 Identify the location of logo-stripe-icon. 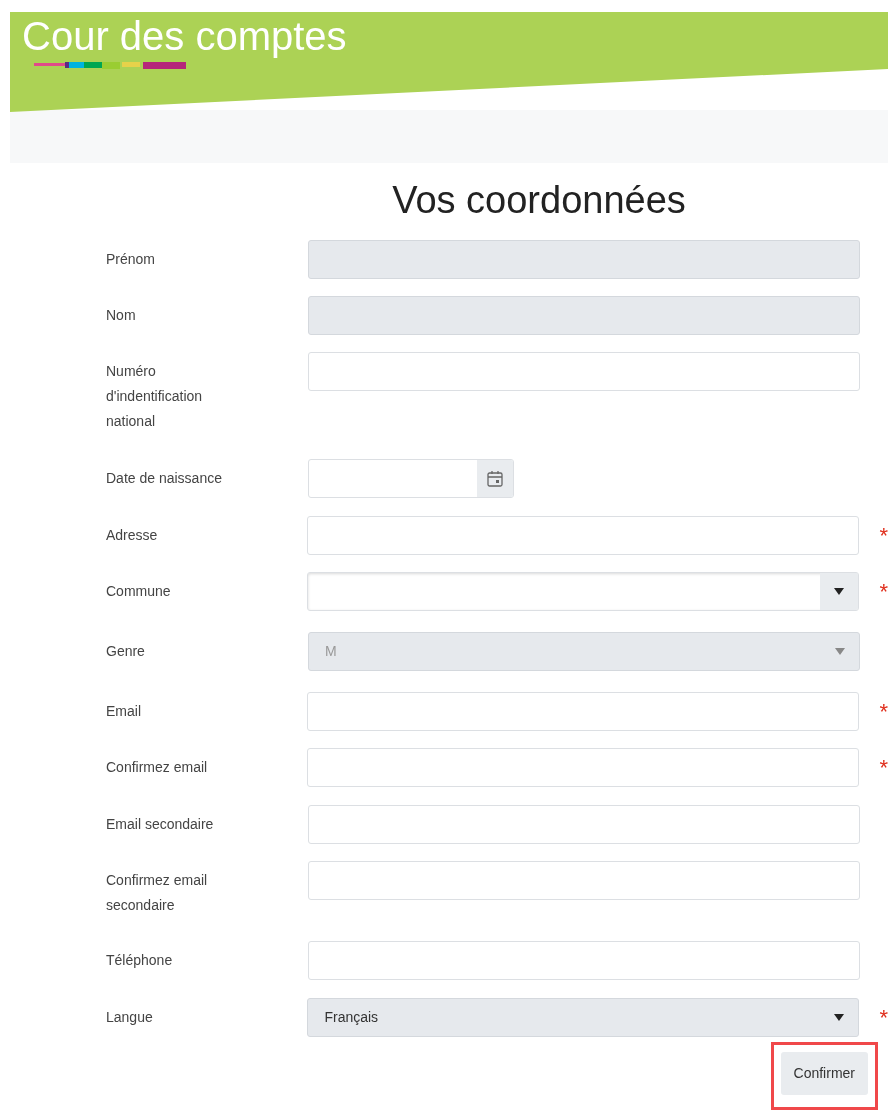
(110, 65).